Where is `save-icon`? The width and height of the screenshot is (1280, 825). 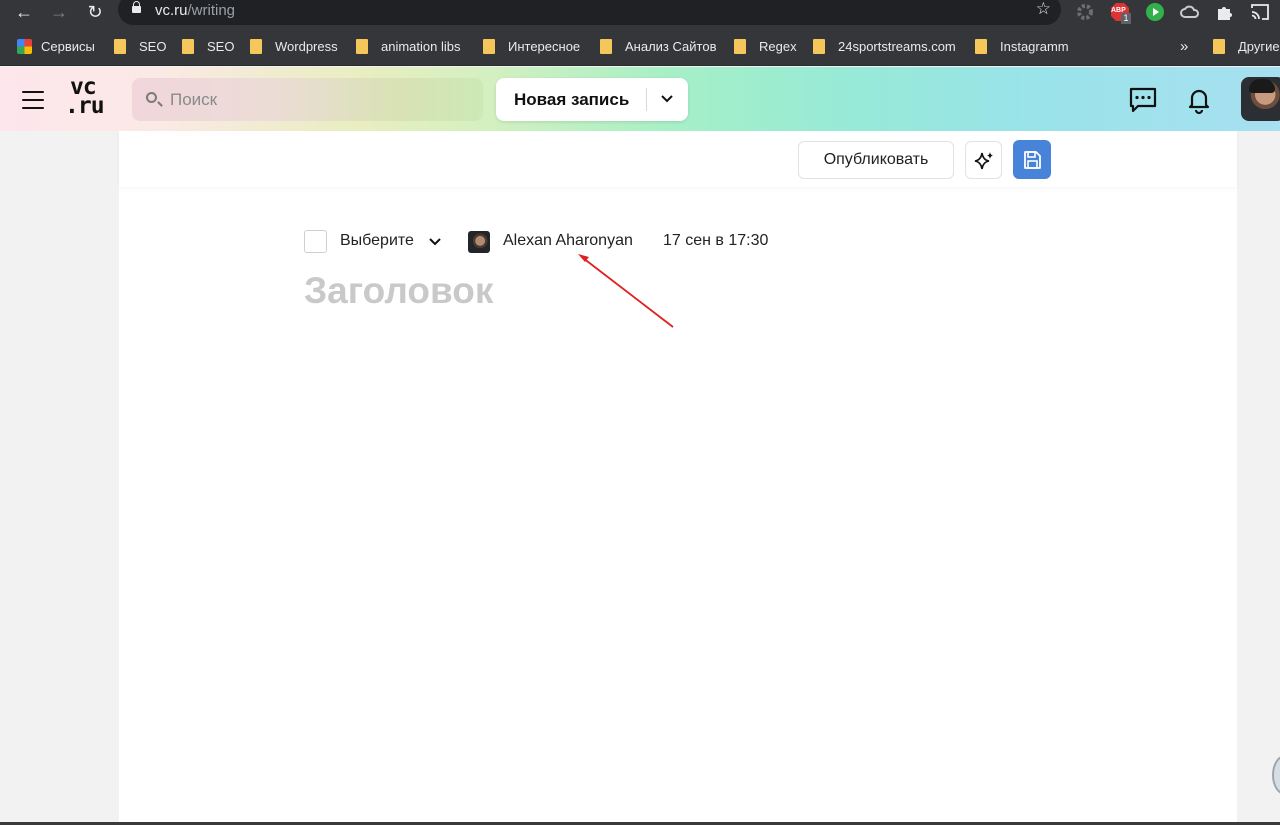 save-icon is located at coordinates (1032, 160).